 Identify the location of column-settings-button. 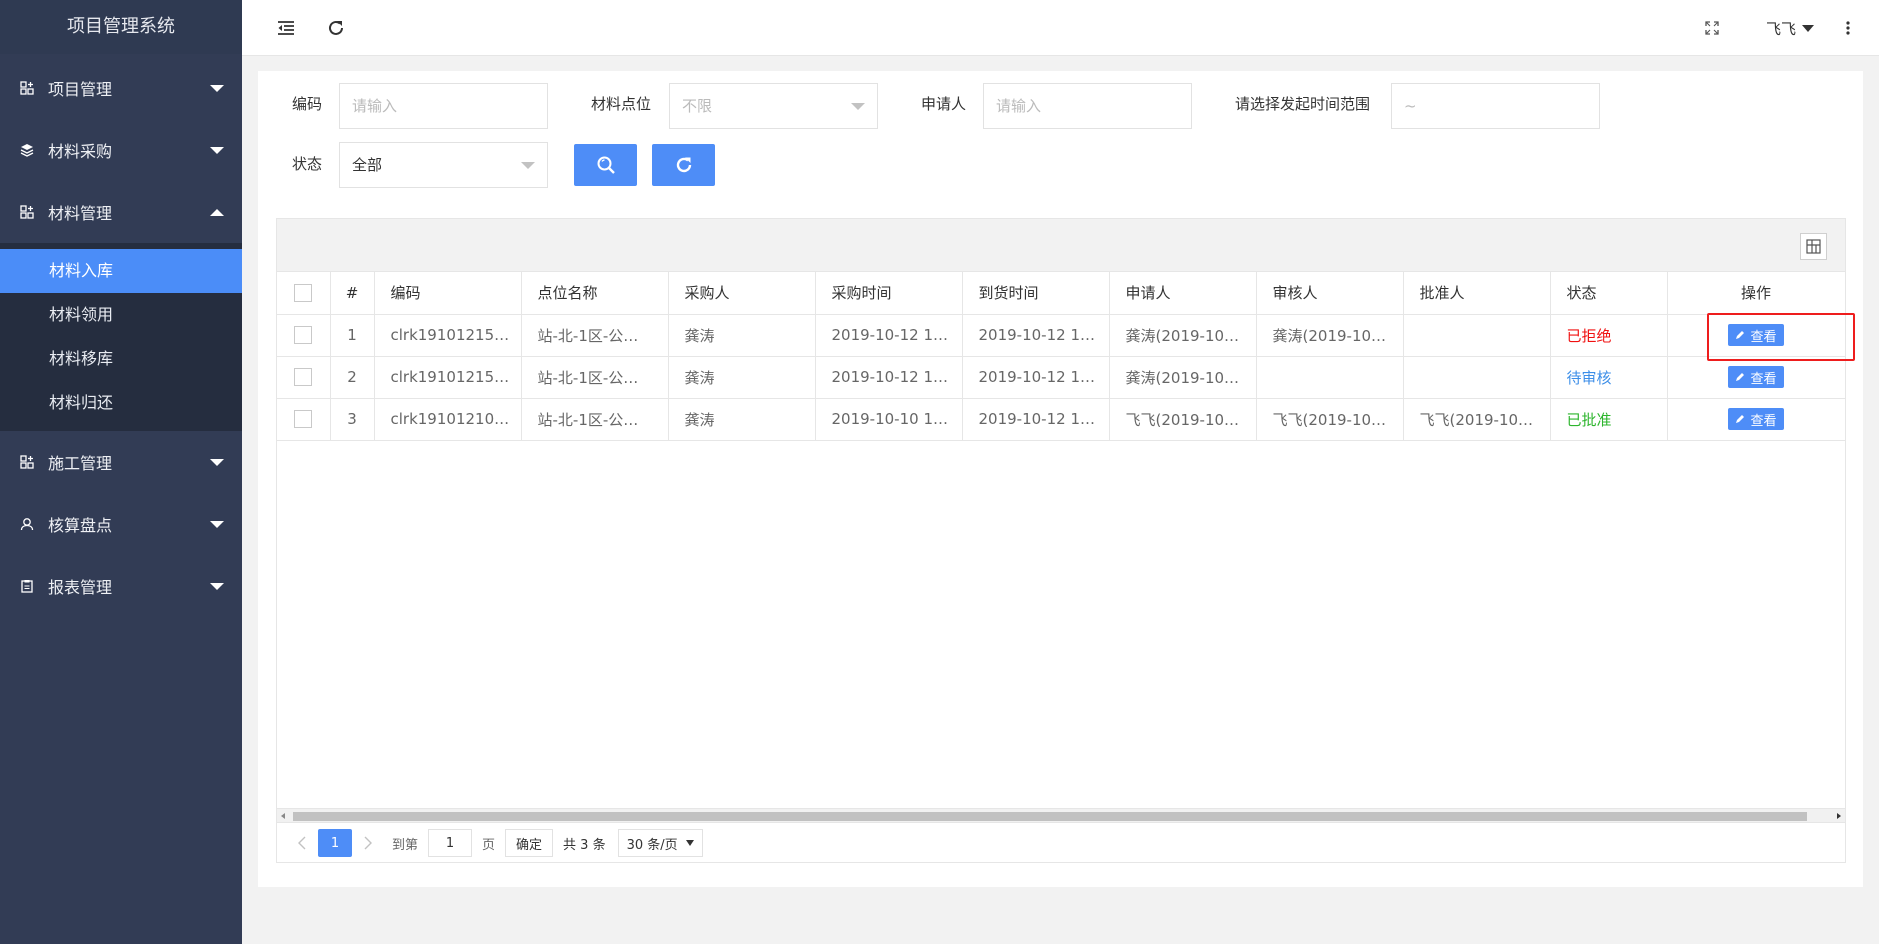
(1813, 246).